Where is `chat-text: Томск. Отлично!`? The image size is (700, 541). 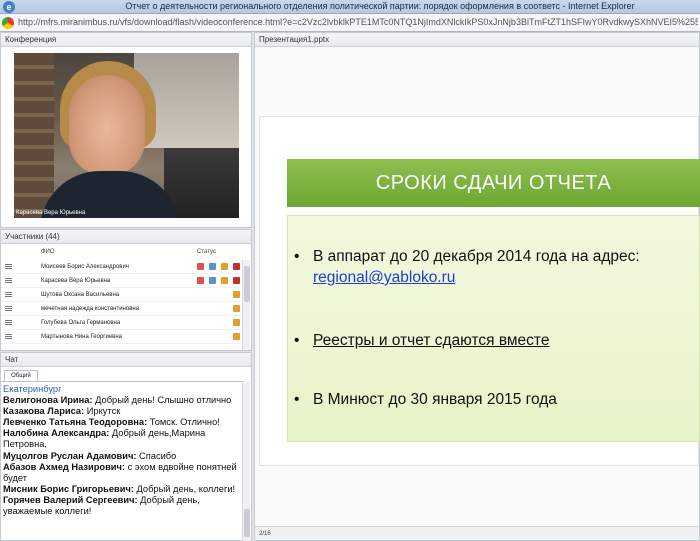 chat-text: Томск. Отлично! is located at coordinates (183, 422).